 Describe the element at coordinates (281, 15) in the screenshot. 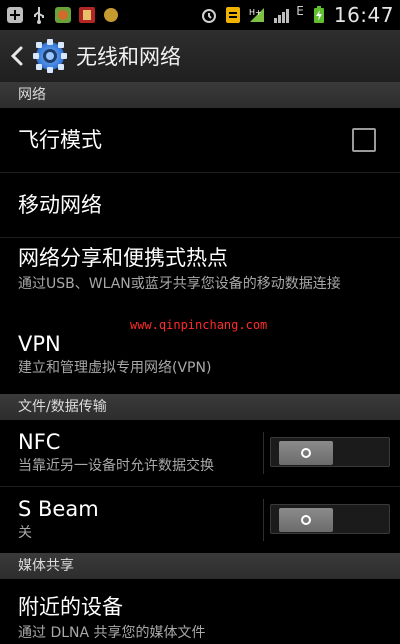

I see `signal-icon` at that location.